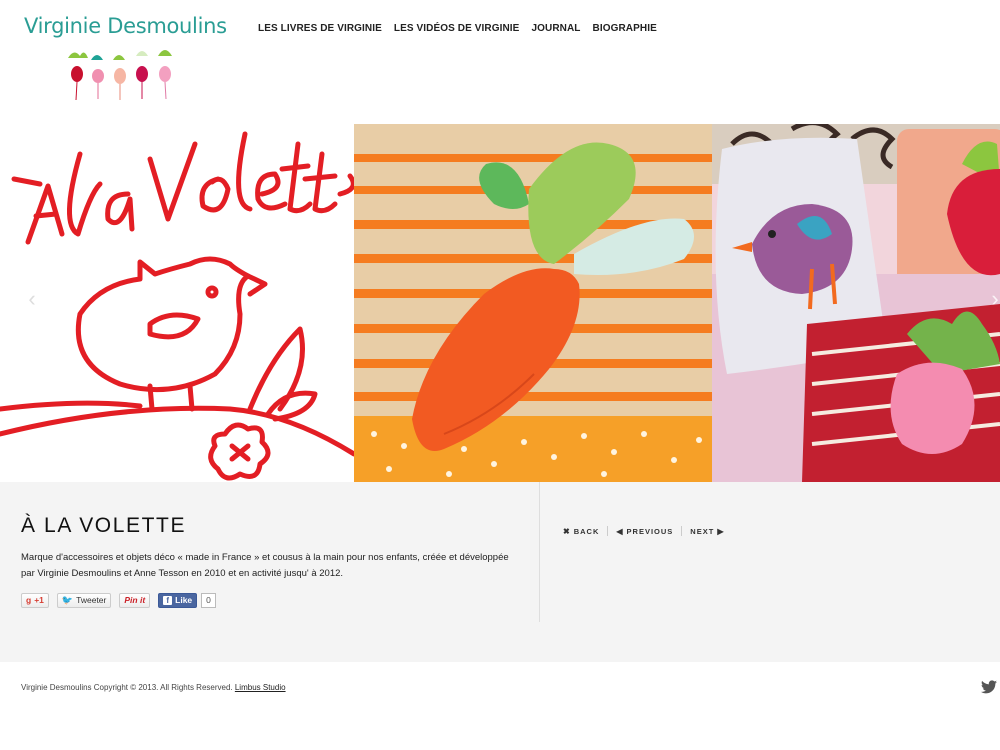 The height and width of the screenshot is (750, 1000). What do you see at coordinates (168, 600) in the screenshot?
I see `facebook-icon: f` at bounding box center [168, 600].